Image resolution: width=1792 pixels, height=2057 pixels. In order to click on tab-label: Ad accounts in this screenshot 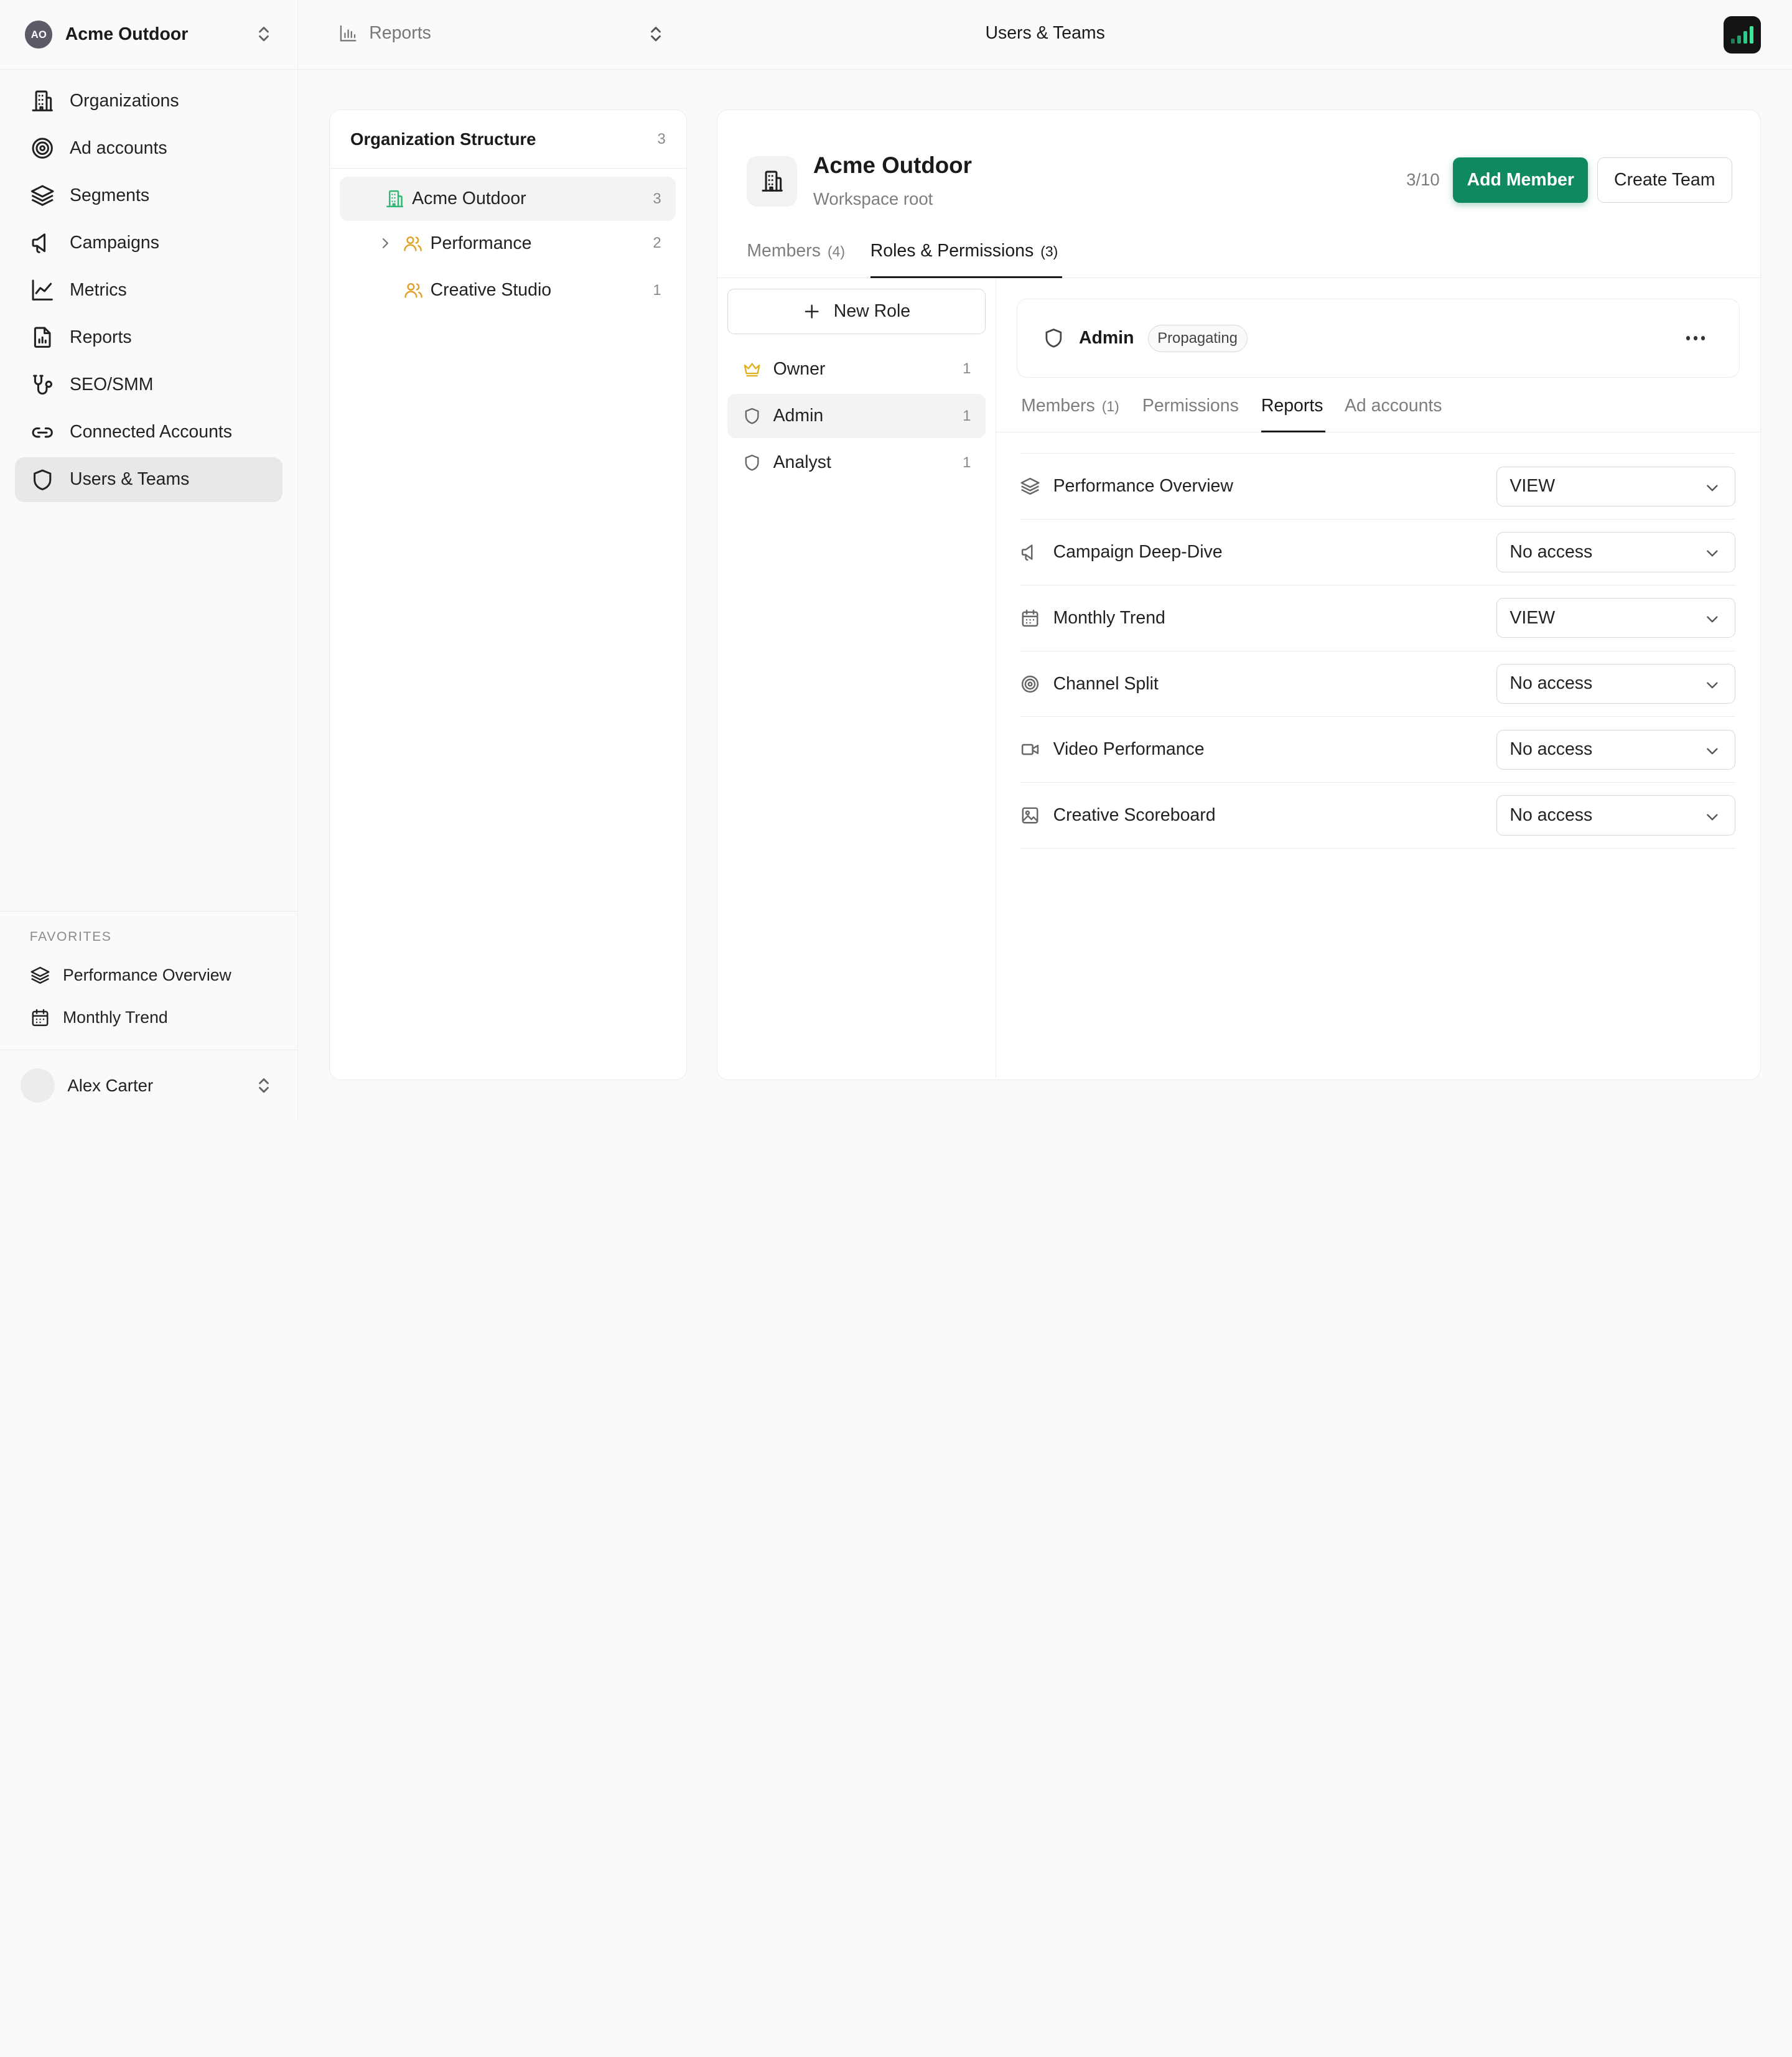, I will do `click(1393, 406)`.